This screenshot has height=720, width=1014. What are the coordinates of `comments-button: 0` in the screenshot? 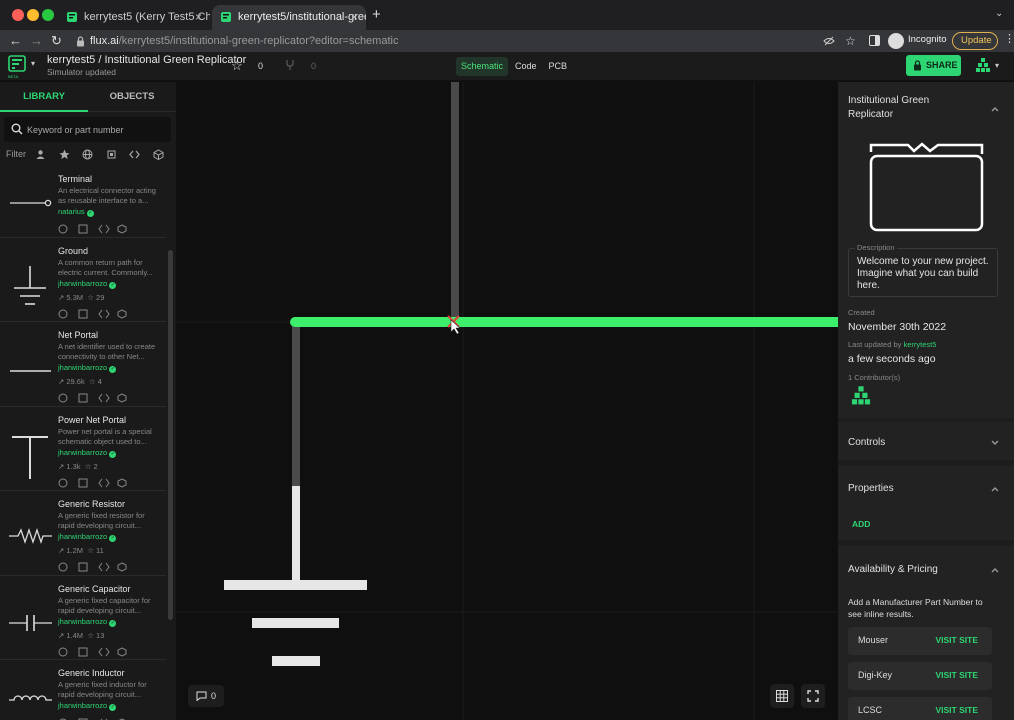 It's located at (206, 696).